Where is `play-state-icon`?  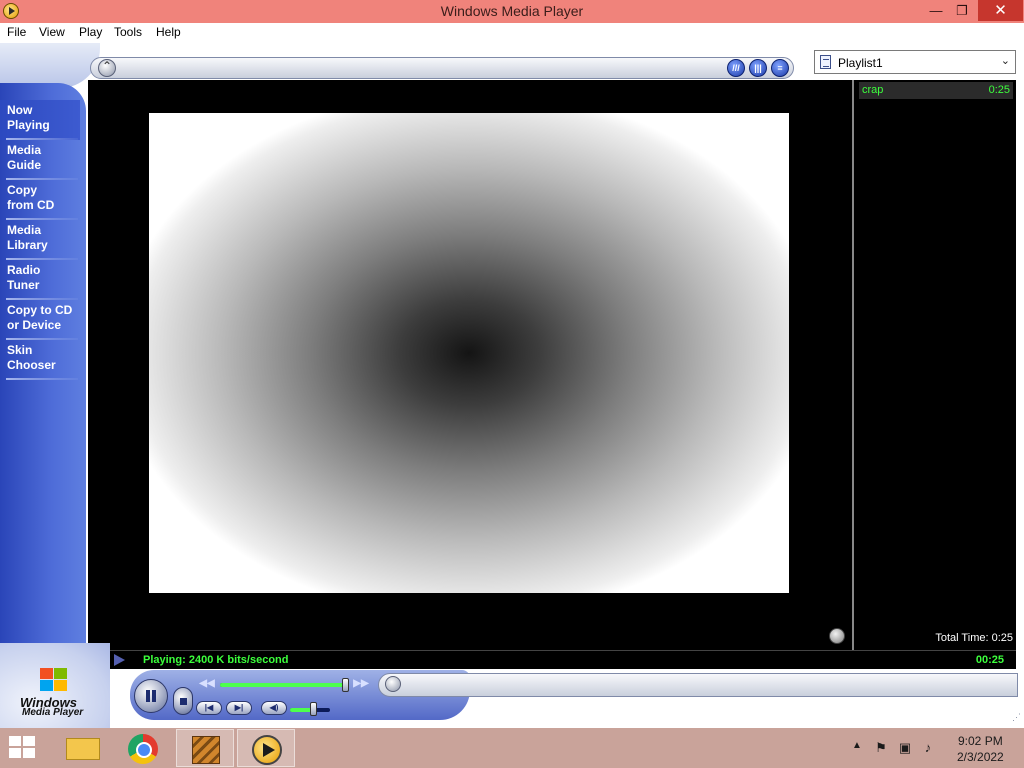 play-state-icon is located at coordinates (119, 660).